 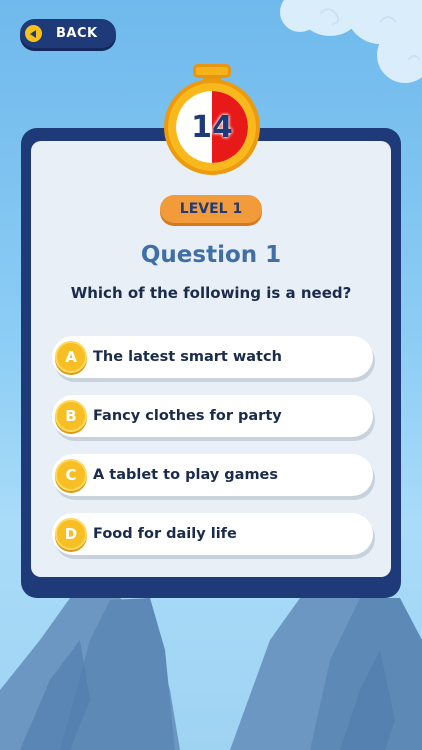 What do you see at coordinates (211, 293) in the screenshot?
I see `question-text: Which of the following is a need?` at bounding box center [211, 293].